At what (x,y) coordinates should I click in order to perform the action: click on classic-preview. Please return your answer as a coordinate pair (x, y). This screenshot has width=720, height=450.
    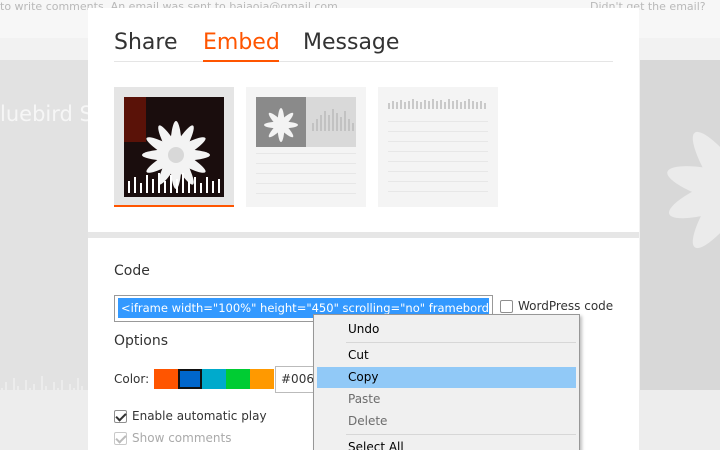
    Looking at the image, I should click on (306, 122).